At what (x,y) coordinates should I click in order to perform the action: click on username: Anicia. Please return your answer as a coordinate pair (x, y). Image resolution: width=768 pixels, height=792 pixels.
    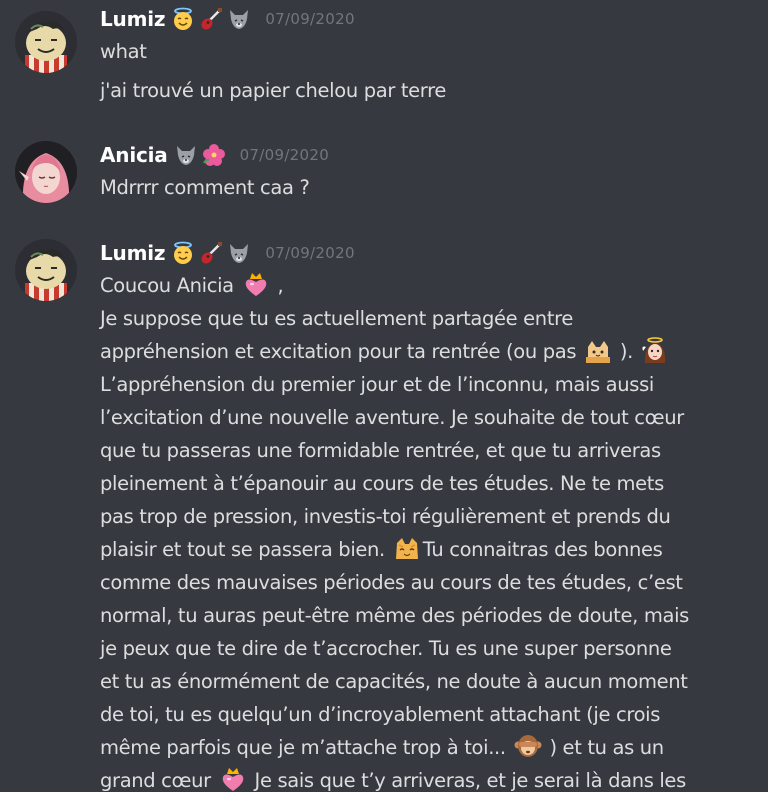
    Looking at the image, I should click on (134, 155).